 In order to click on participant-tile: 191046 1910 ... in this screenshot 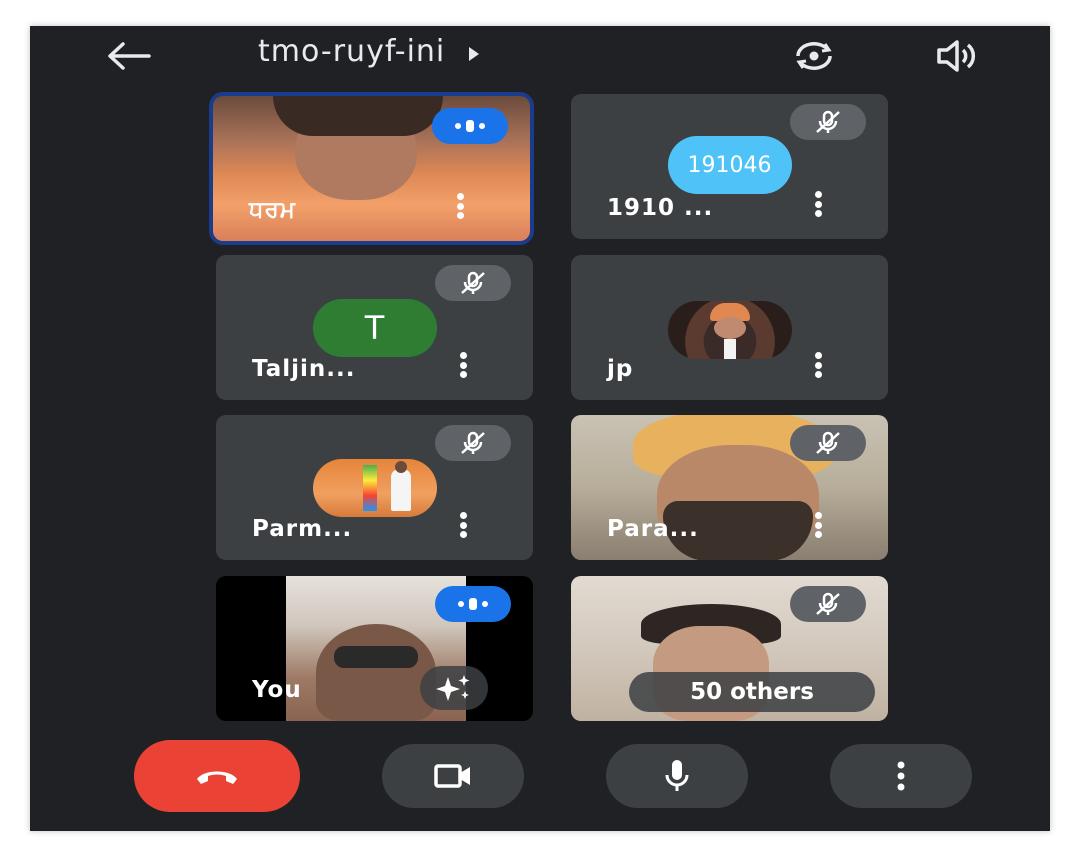, I will do `click(729, 166)`.